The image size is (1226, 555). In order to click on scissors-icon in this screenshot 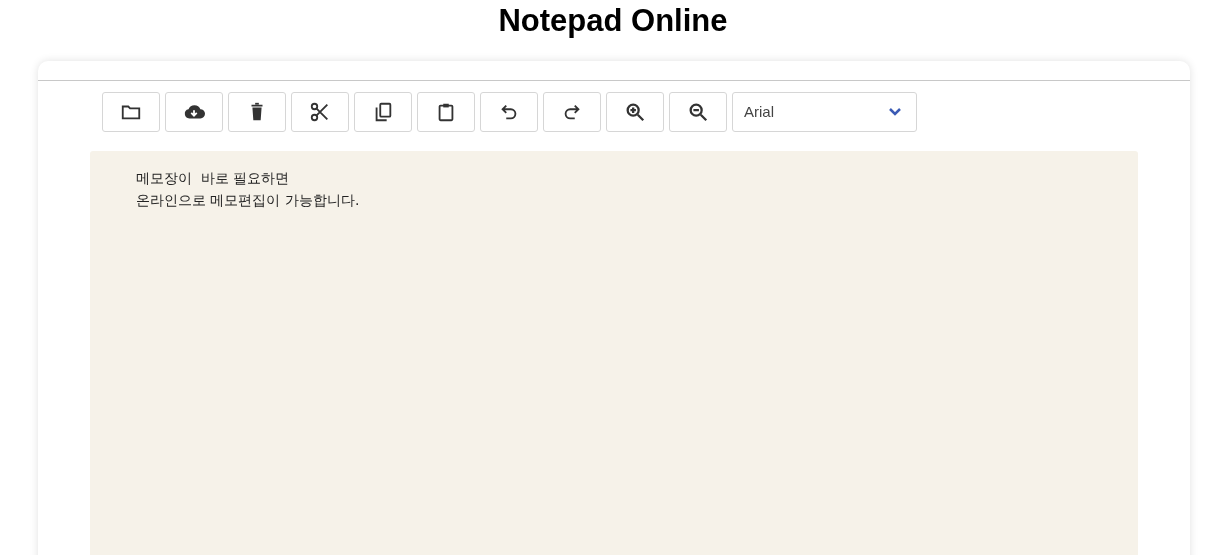, I will do `click(320, 112)`.